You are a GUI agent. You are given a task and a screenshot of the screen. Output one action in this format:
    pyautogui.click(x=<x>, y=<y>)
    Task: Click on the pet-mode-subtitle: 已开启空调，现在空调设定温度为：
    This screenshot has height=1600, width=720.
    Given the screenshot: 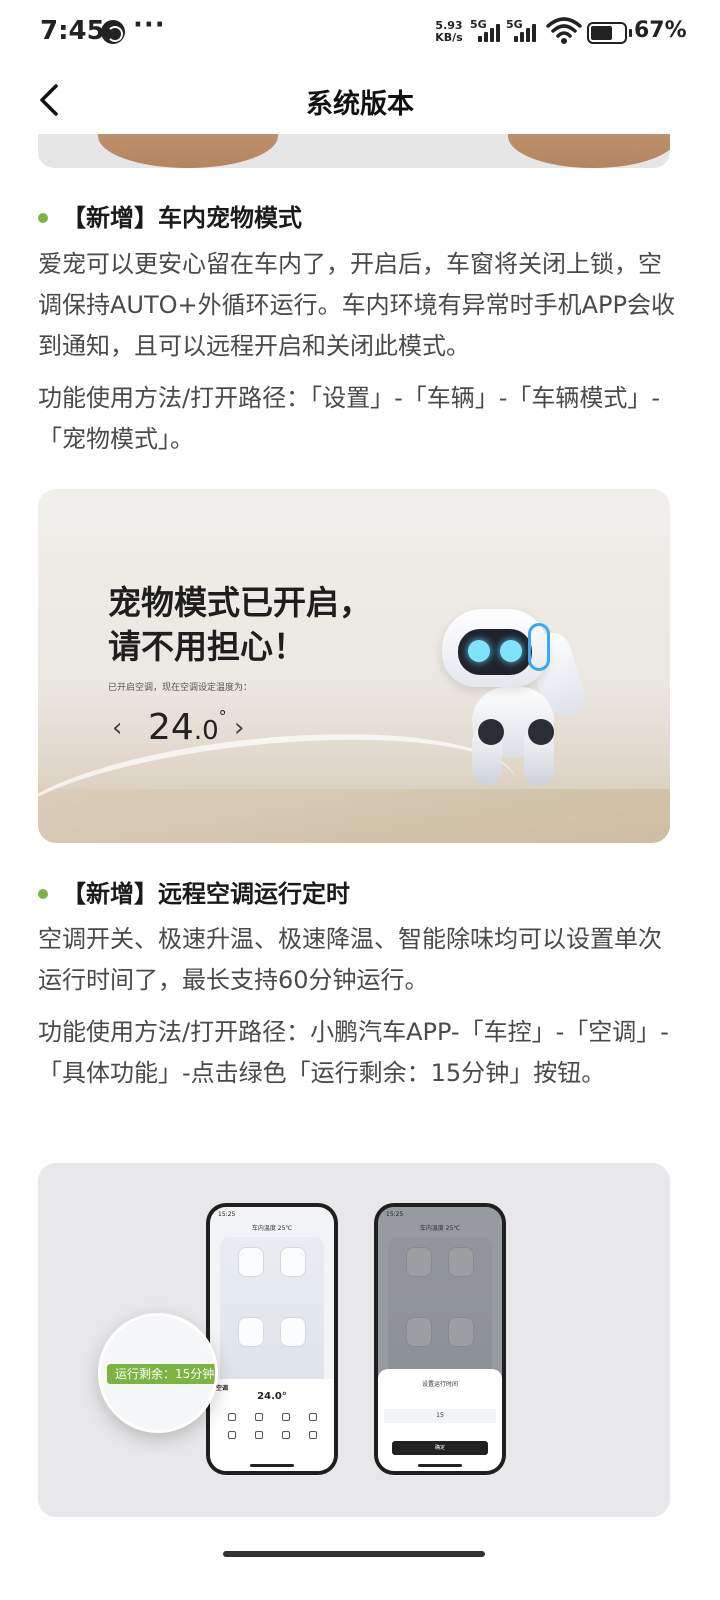 What is the action you would take?
    pyautogui.click(x=180, y=688)
    